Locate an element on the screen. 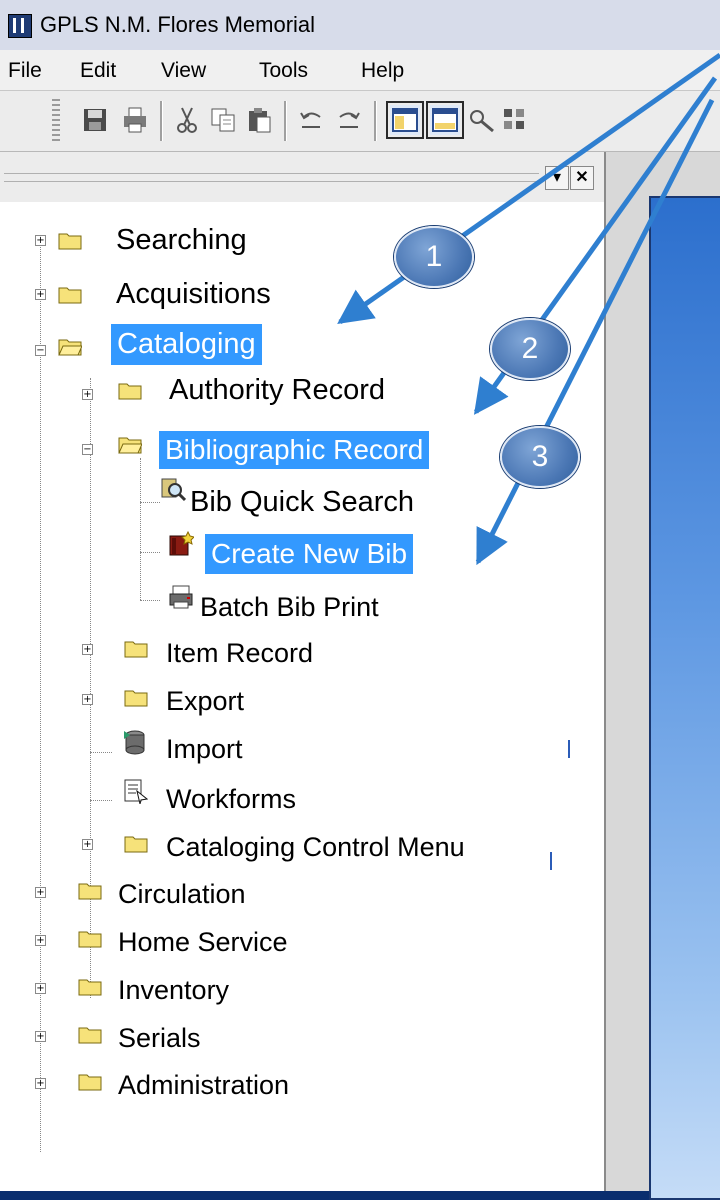 Image resolution: width=720 pixels, height=1200 pixels. menu-help: Help is located at coordinates (382, 71).